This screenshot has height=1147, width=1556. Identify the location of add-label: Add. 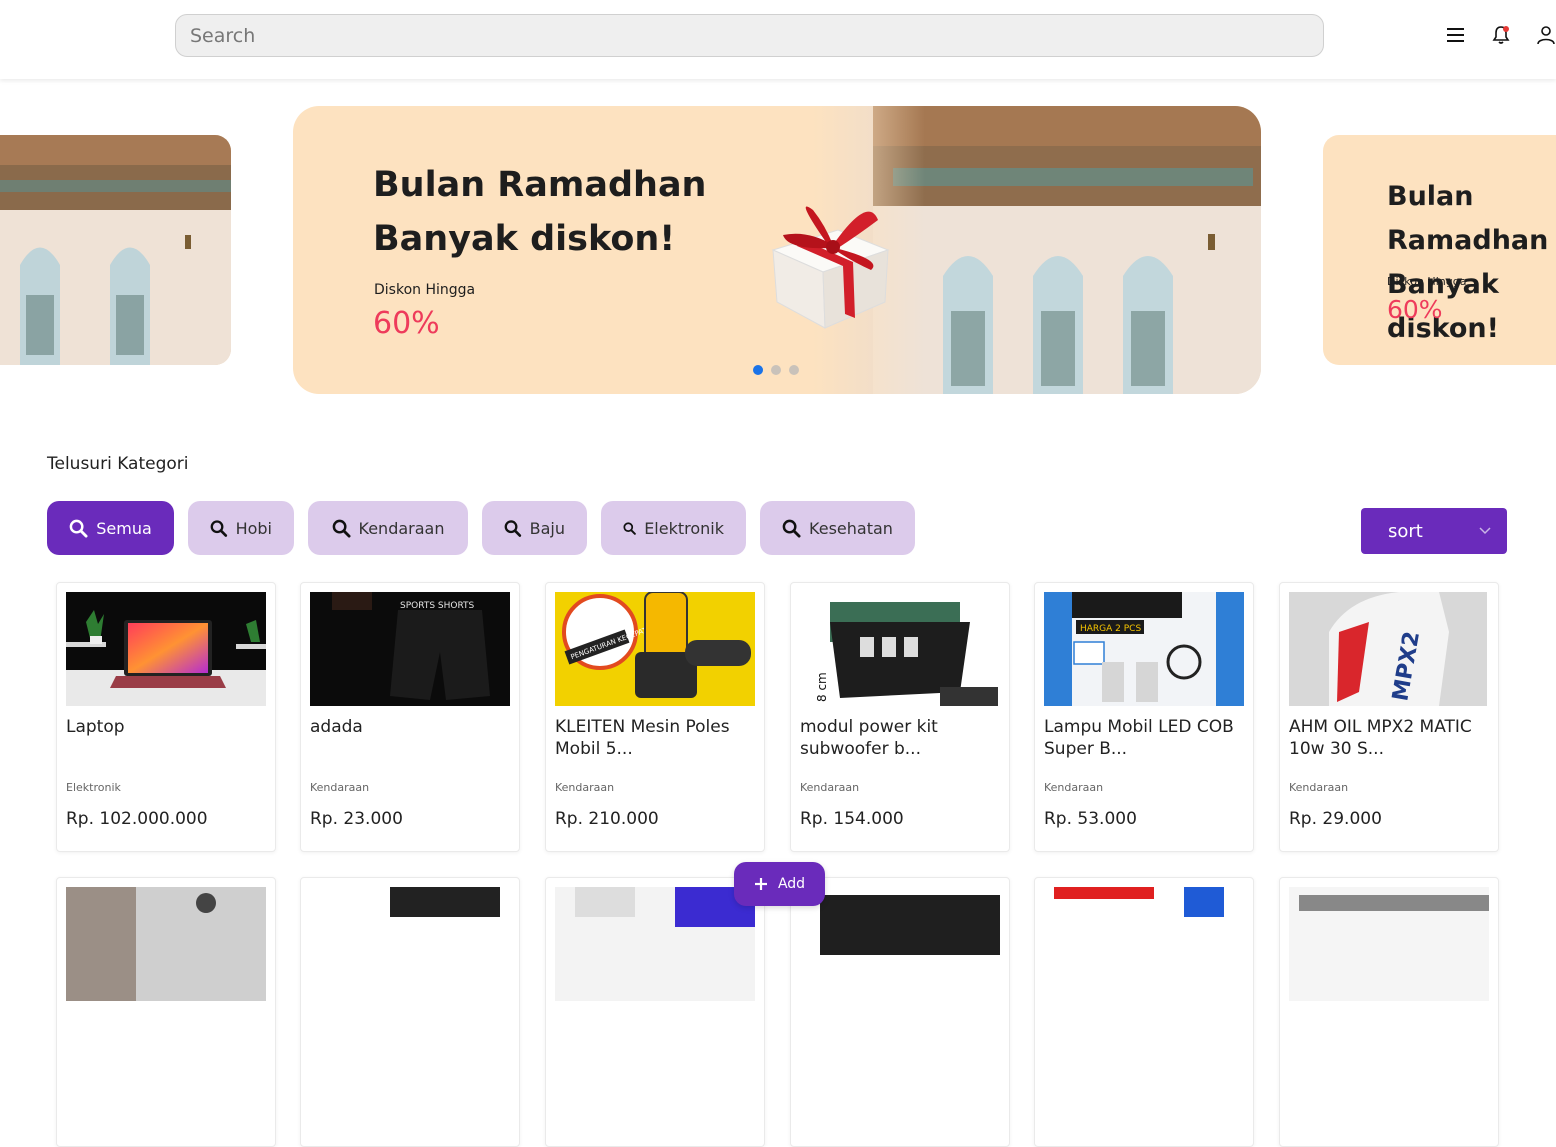
(791, 884).